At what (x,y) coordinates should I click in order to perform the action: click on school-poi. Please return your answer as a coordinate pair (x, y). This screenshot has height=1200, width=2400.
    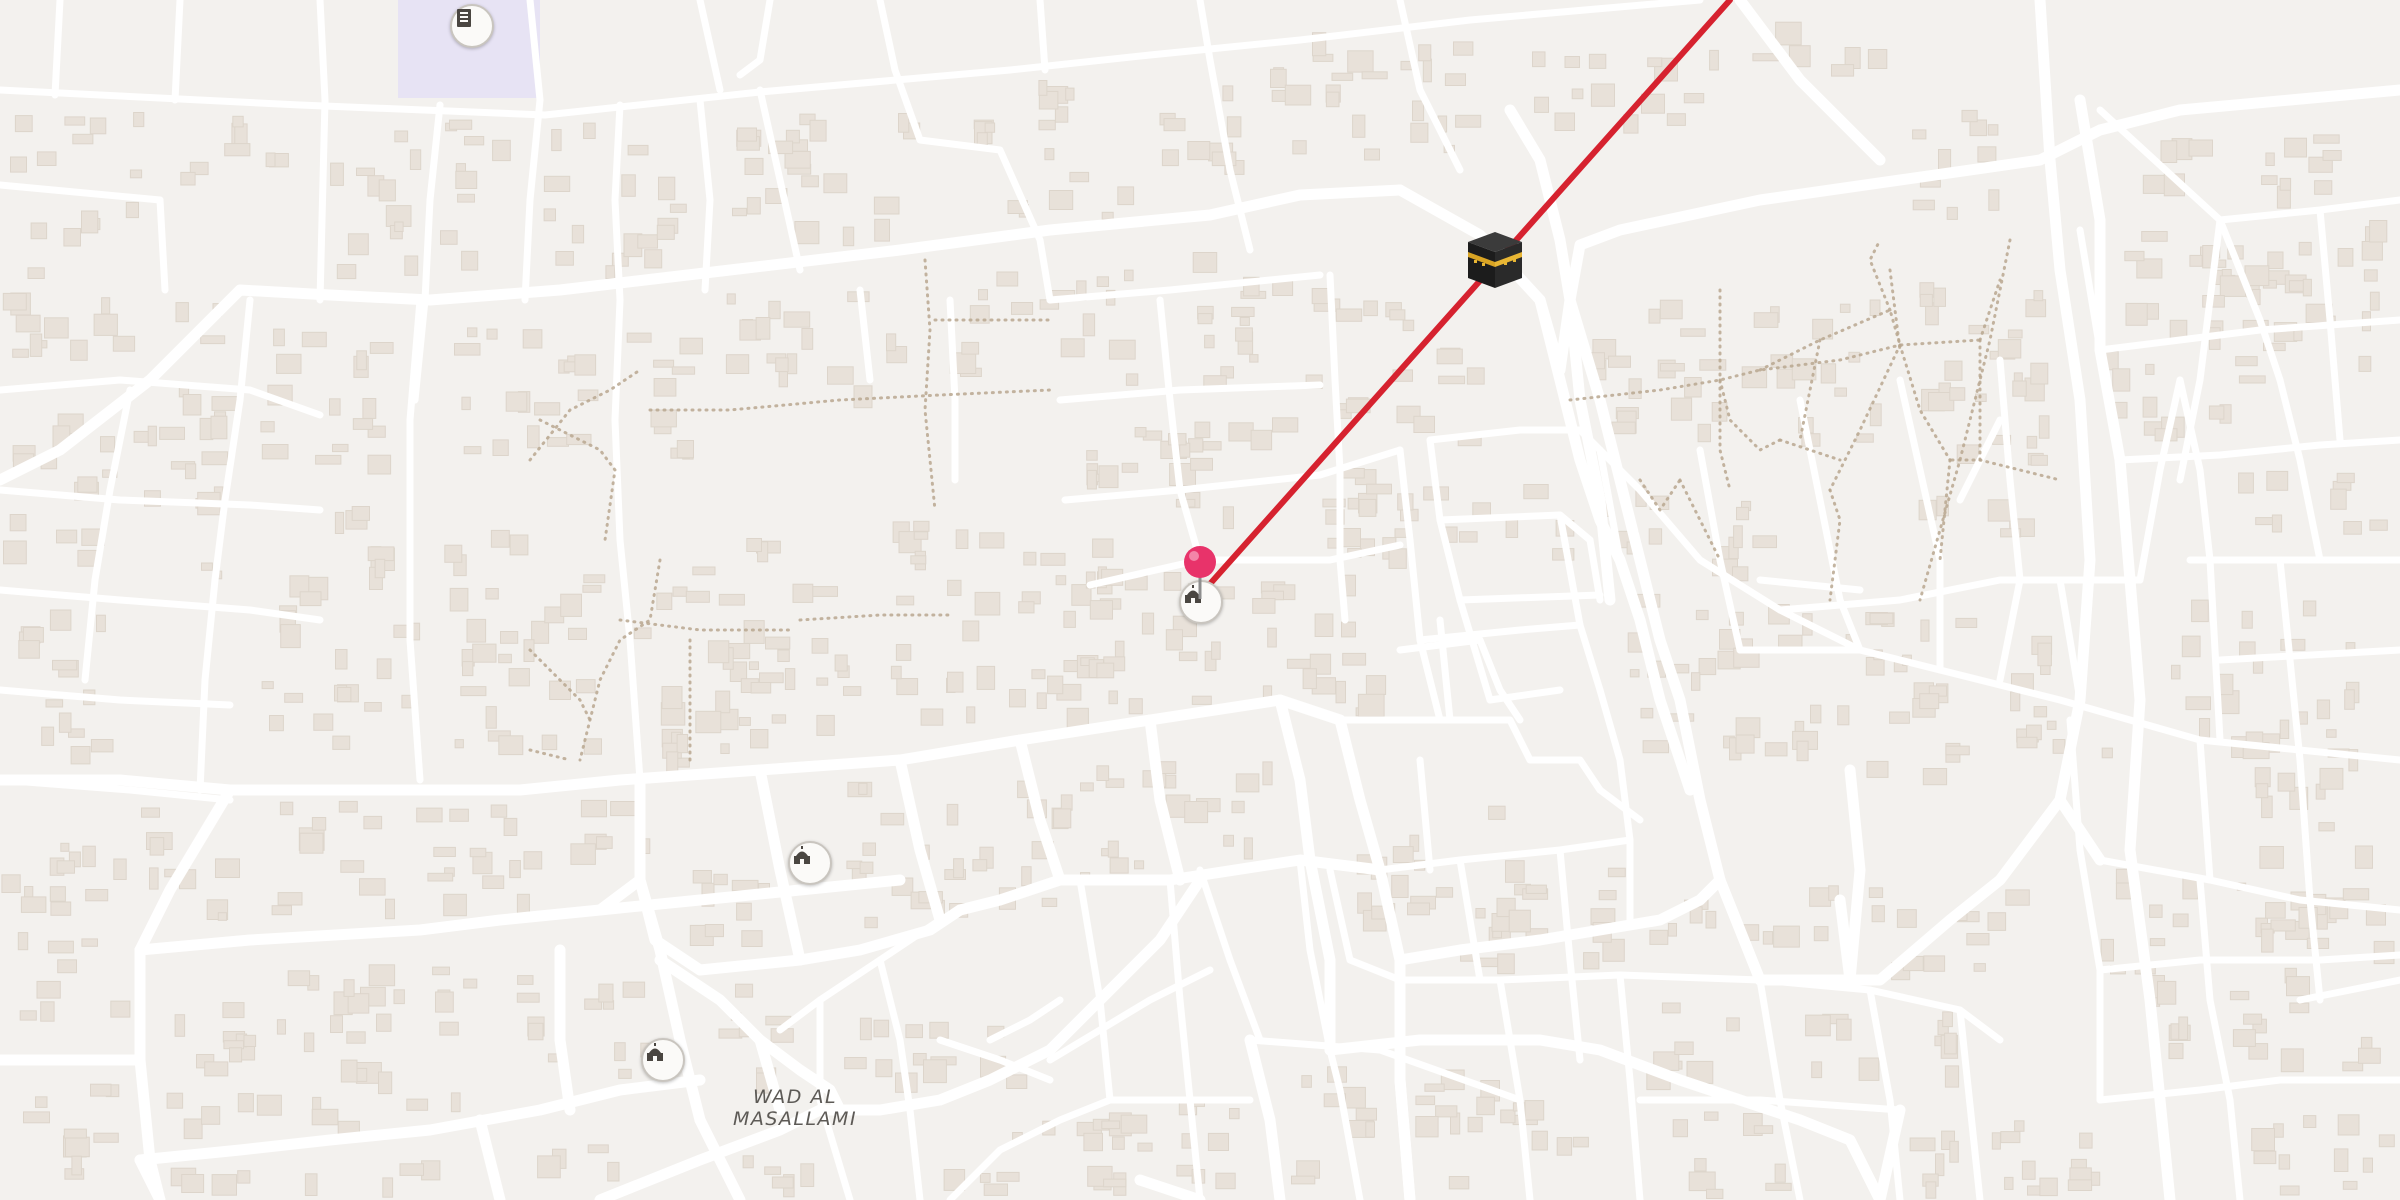
    Looking at the image, I should click on (472, 26).